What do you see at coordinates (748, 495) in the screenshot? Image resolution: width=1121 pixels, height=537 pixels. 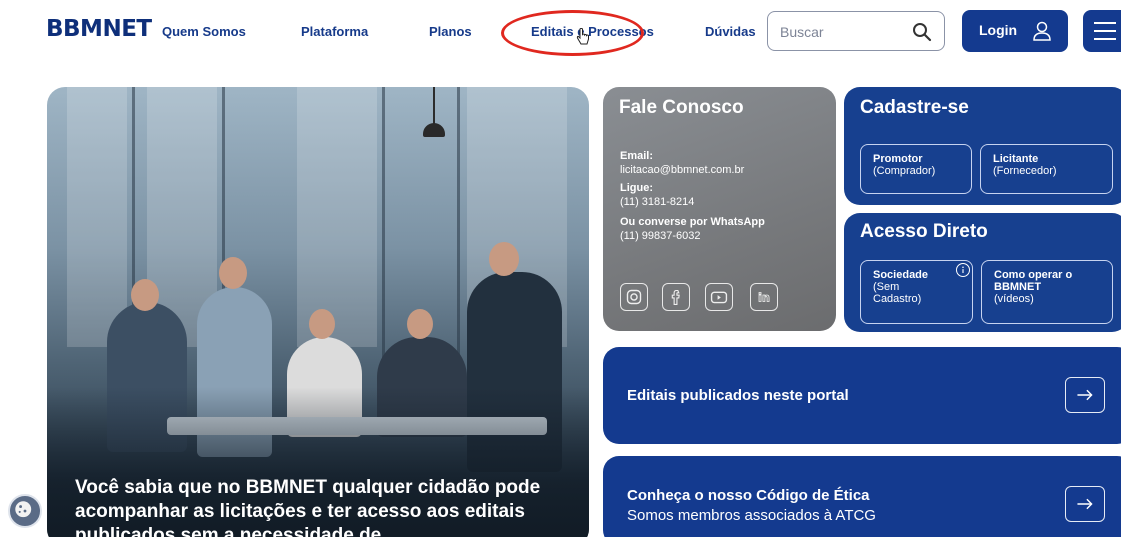 I see `ethics-code-label: Conheça o nosso Código de Ética` at bounding box center [748, 495].